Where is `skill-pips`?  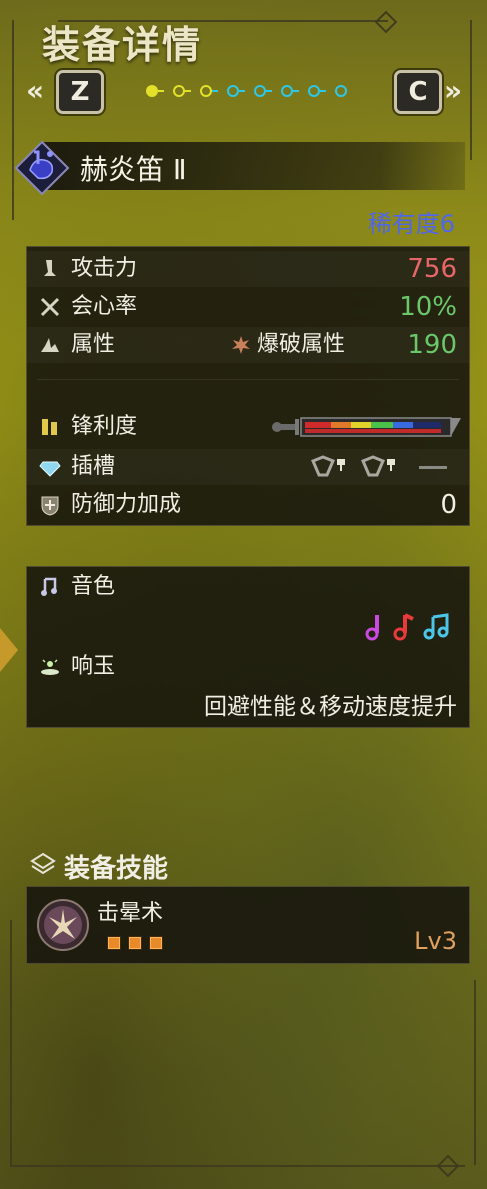 skill-pips is located at coordinates (138, 942).